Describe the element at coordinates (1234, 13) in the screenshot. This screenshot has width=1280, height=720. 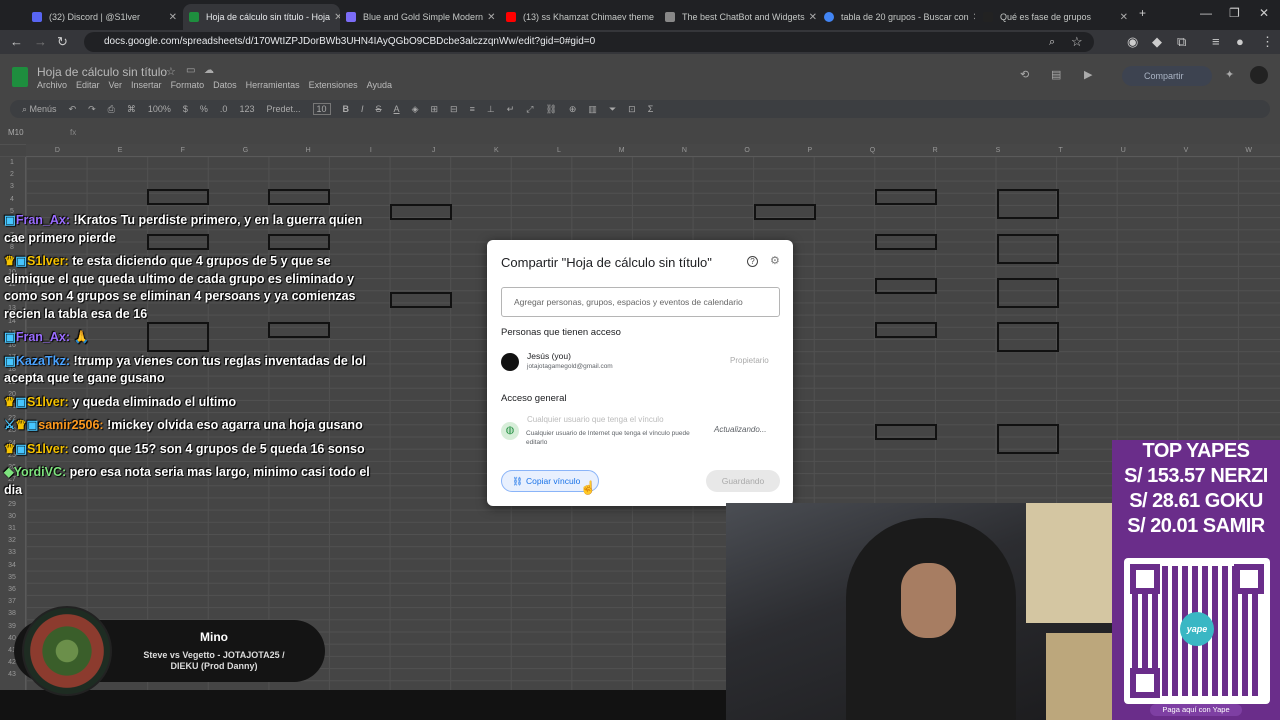
I see `maximize-icon: ❐` at that location.